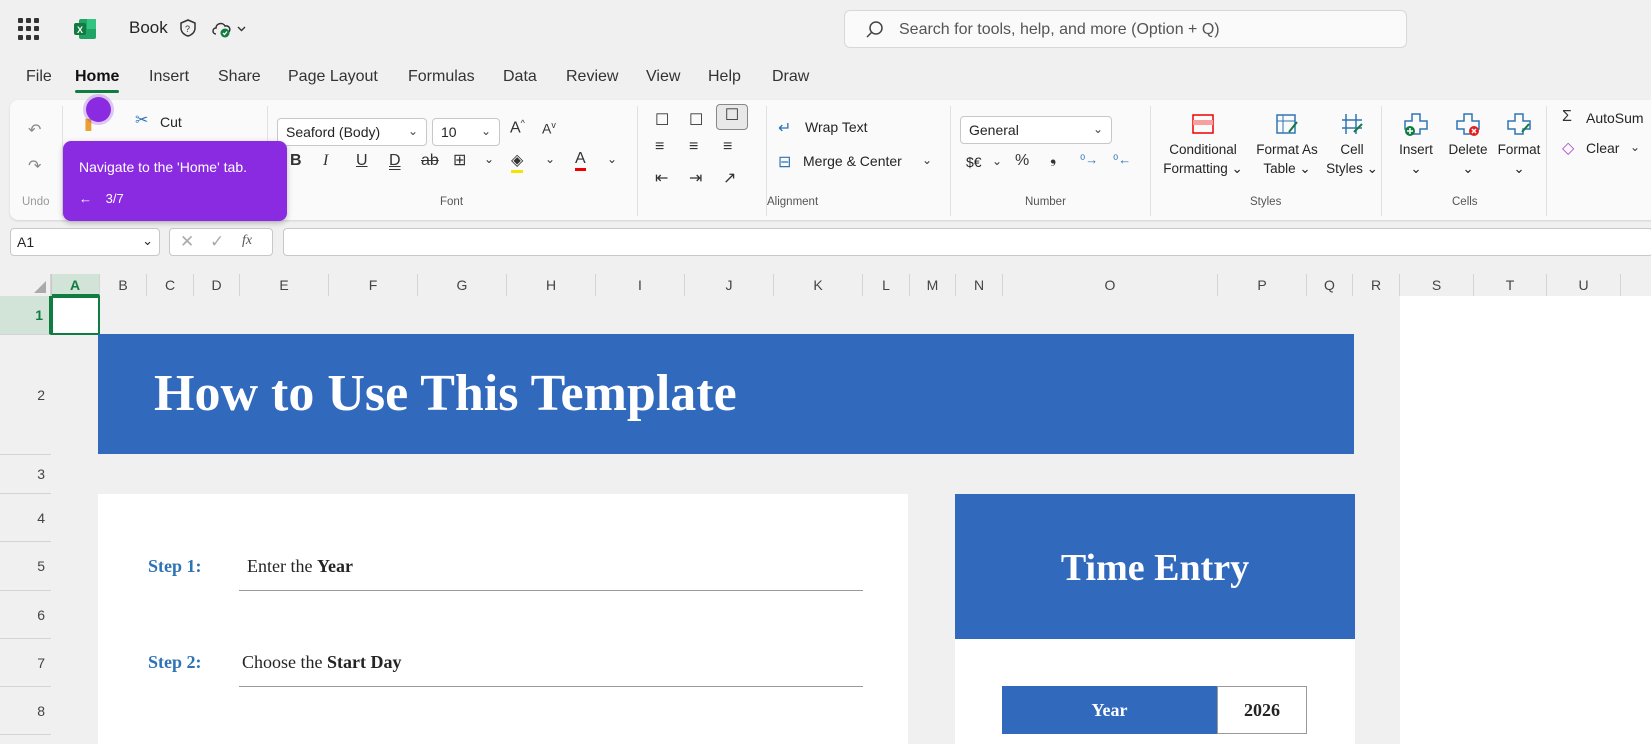  Describe the element at coordinates (441, 77) in the screenshot. I see `tab-formulas: Formulas` at that location.